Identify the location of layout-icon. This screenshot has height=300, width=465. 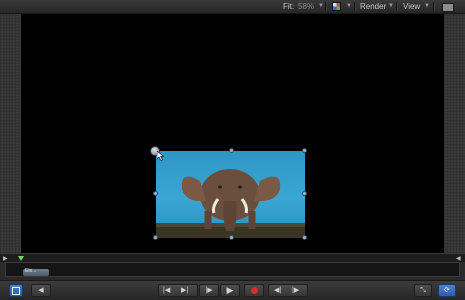
(448, 7).